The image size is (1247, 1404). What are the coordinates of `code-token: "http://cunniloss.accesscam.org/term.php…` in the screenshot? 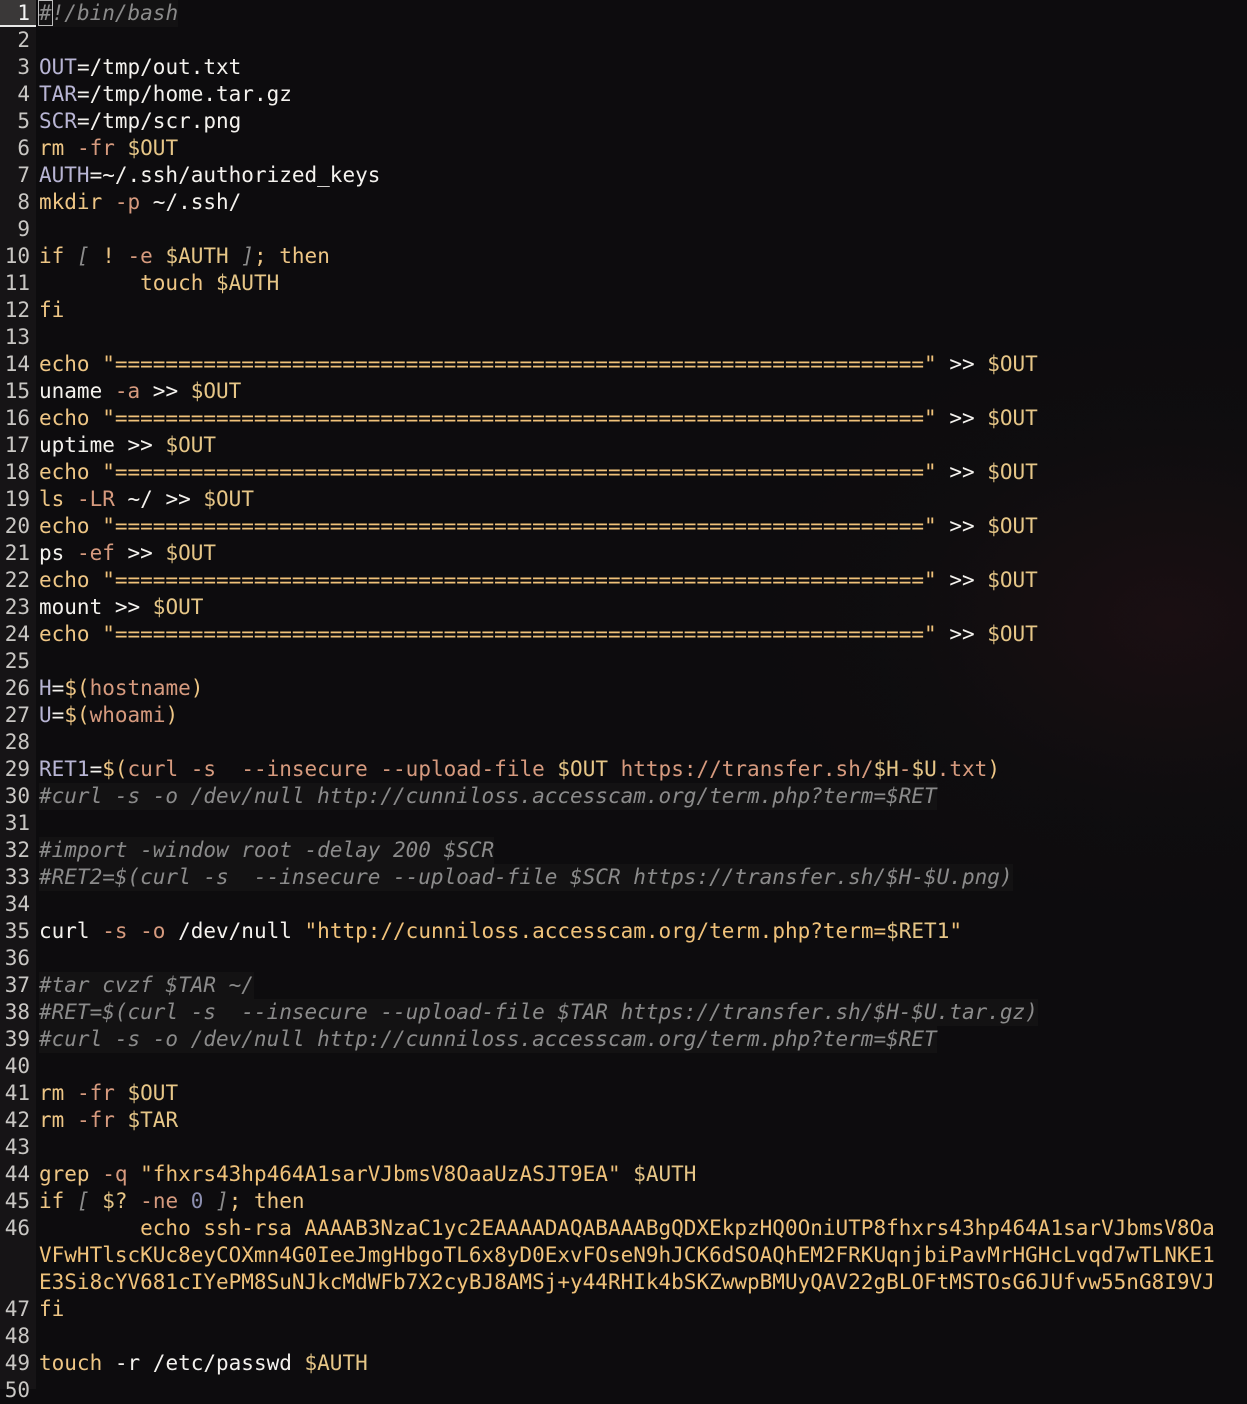 It's located at (595, 931).